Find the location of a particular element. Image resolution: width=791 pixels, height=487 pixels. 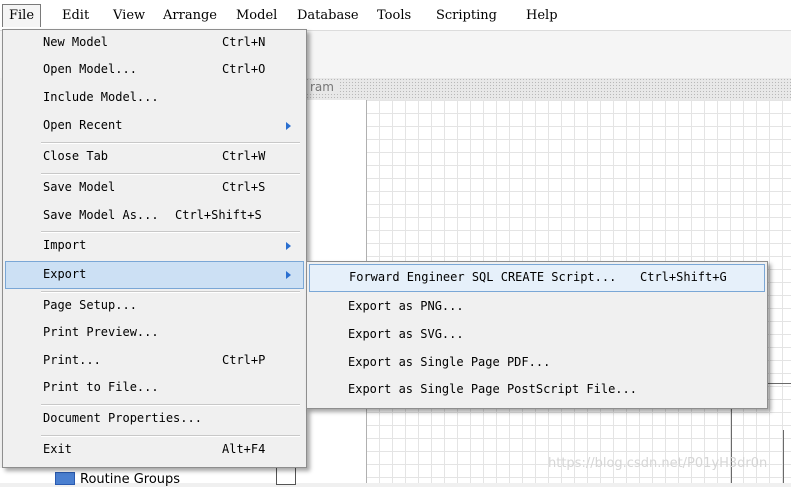

menu-item-new-model: New Model Ctrl+N is located at coordinates (154, 43).